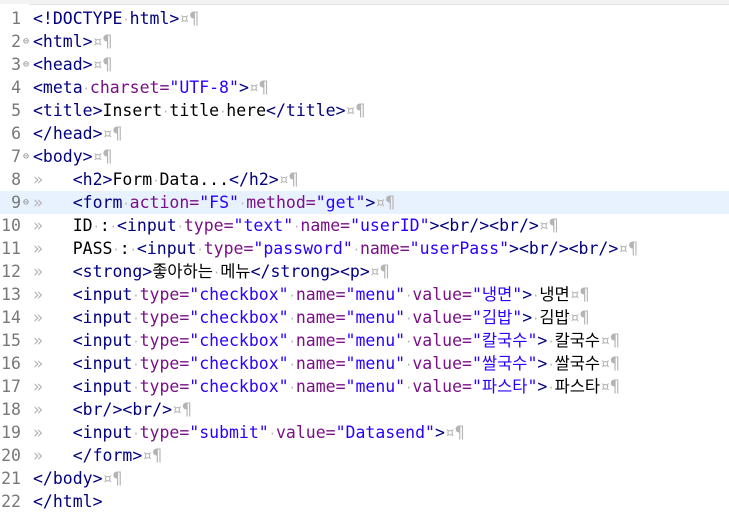 Image resolution: width=729 pixels, height=515 pixels. Describe the element at coordinates (364, 455) in the screenshot. I see `code-line-20: 20 » </form>¤¶` at that location.